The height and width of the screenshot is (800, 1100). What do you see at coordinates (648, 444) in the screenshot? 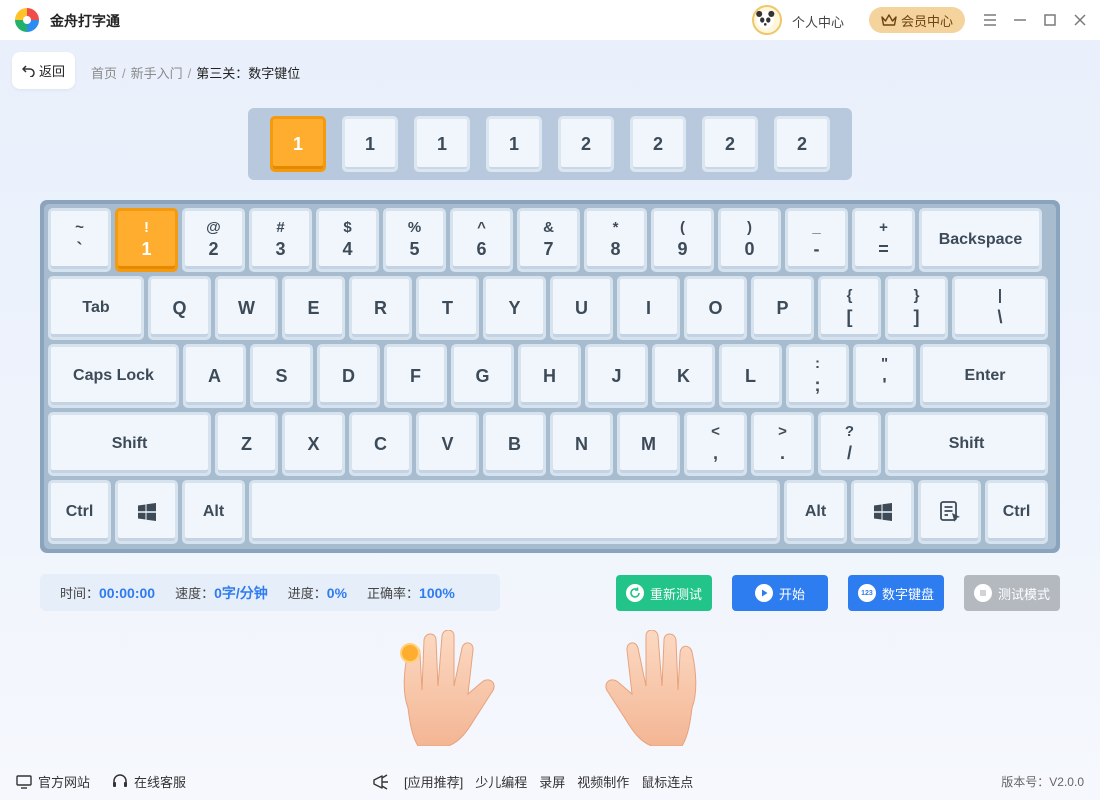
I see `key-m: M` at bounding box center [648, 444].